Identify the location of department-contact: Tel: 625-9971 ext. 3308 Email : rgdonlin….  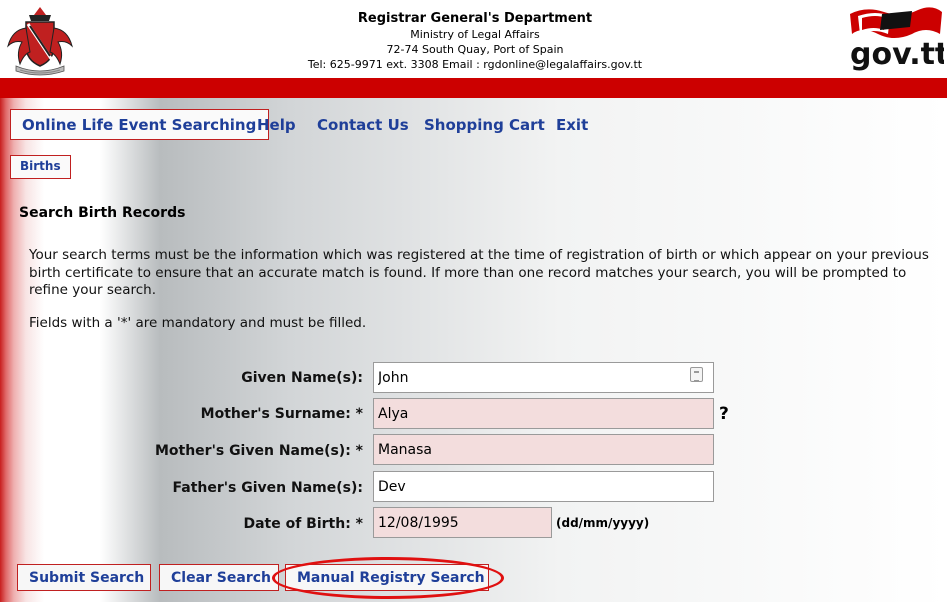
(475, 64).